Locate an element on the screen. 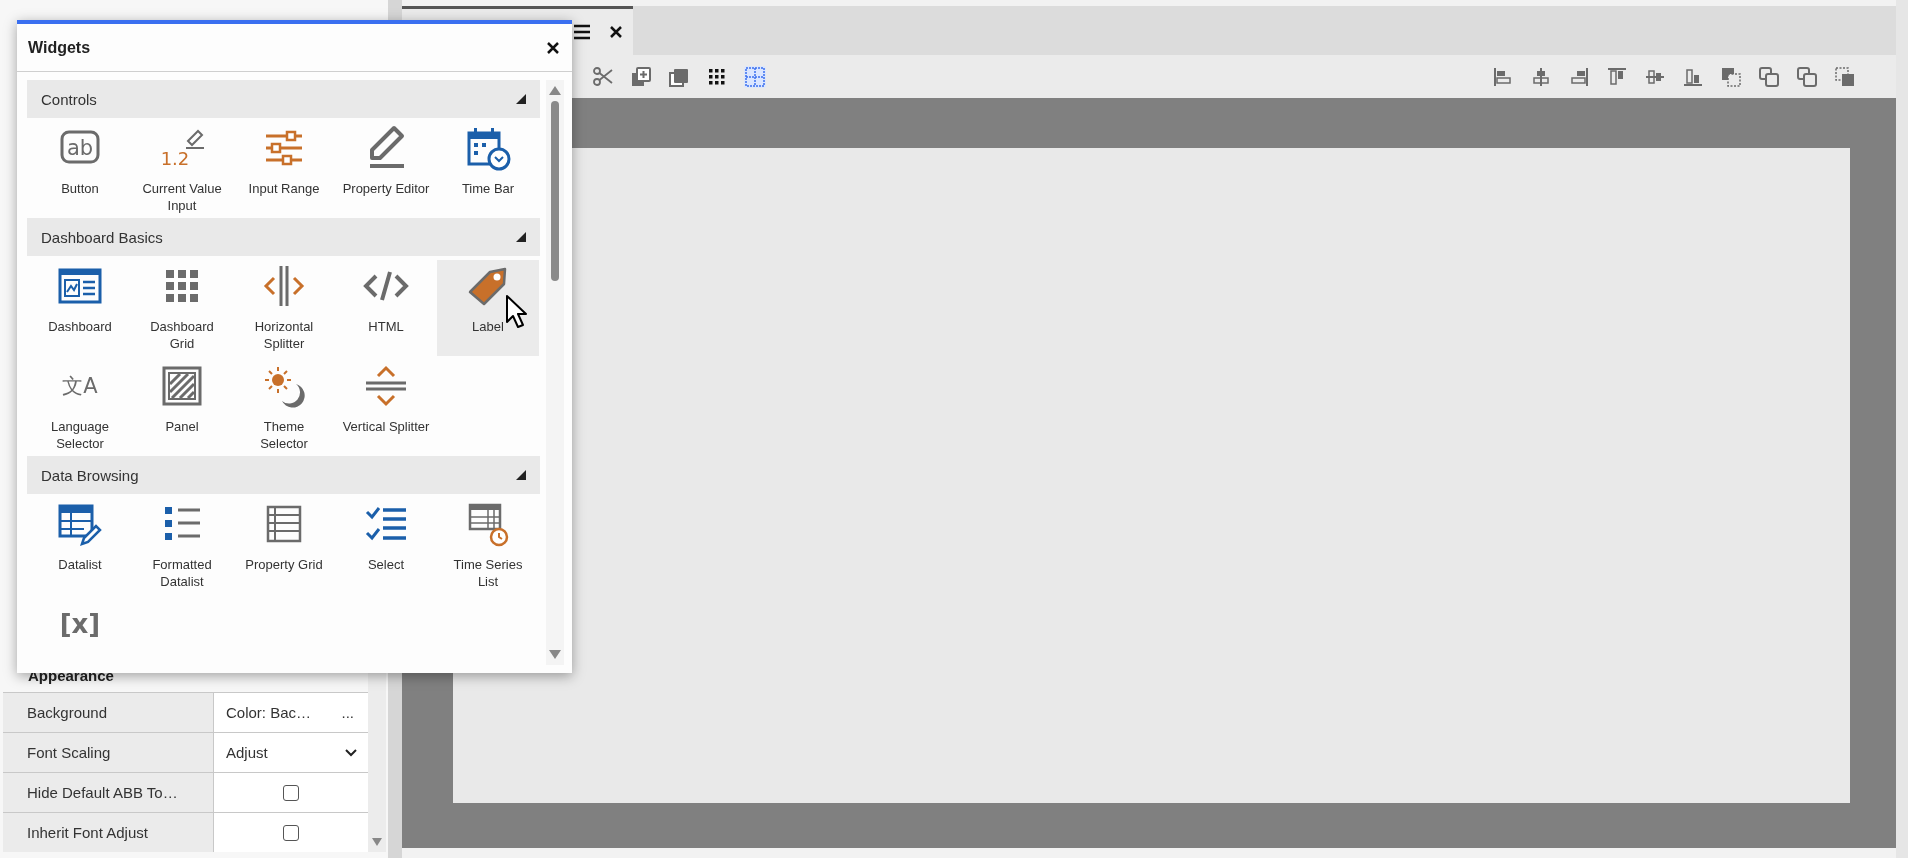  brackets-icon: [x] is located at coordinates (80, 624).